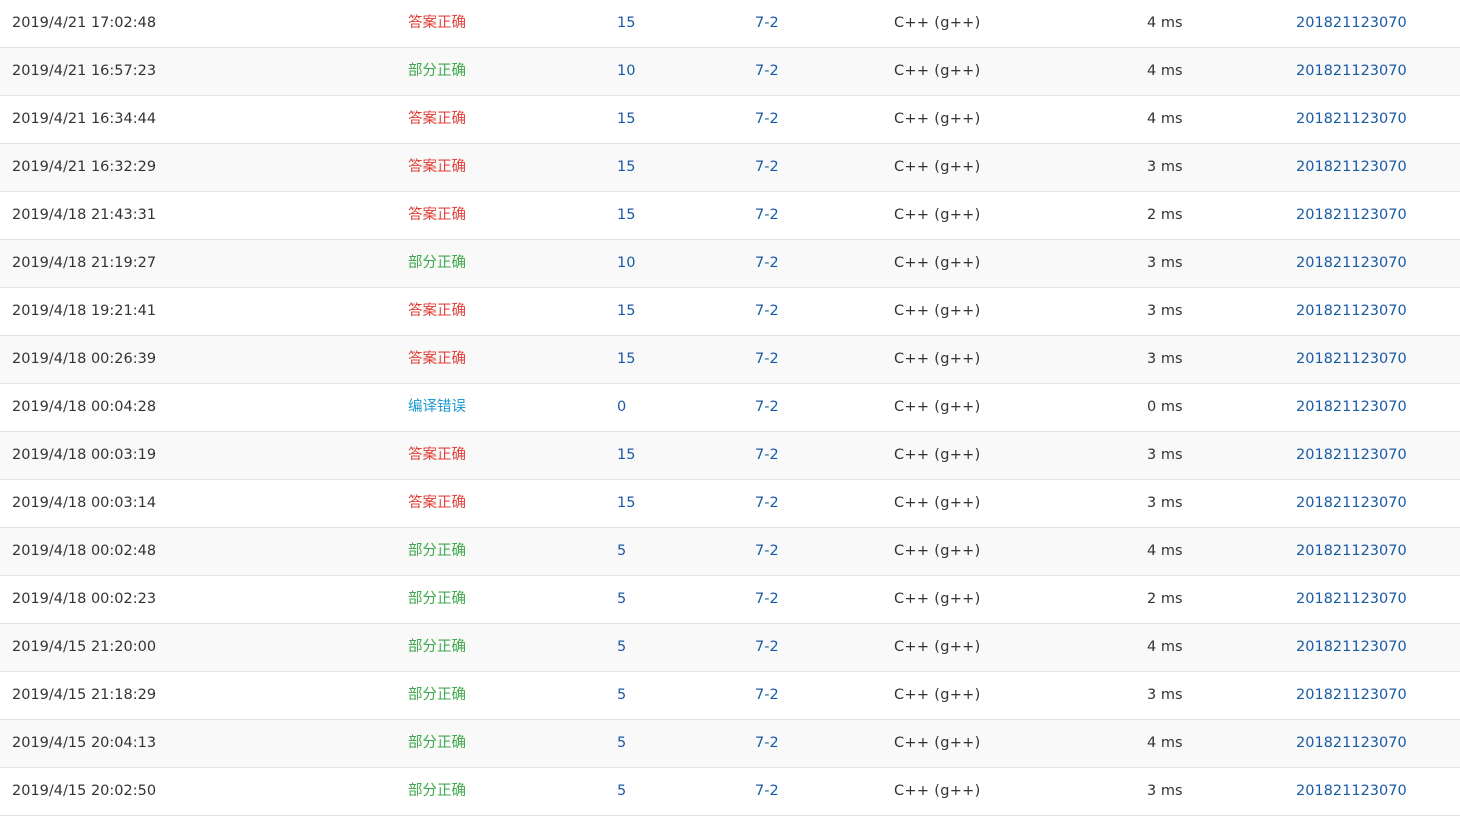 This screenshot has width=1460, height=838. I want to click on submit-time: 2019/4/21 16:32:29, so click(84, 167).